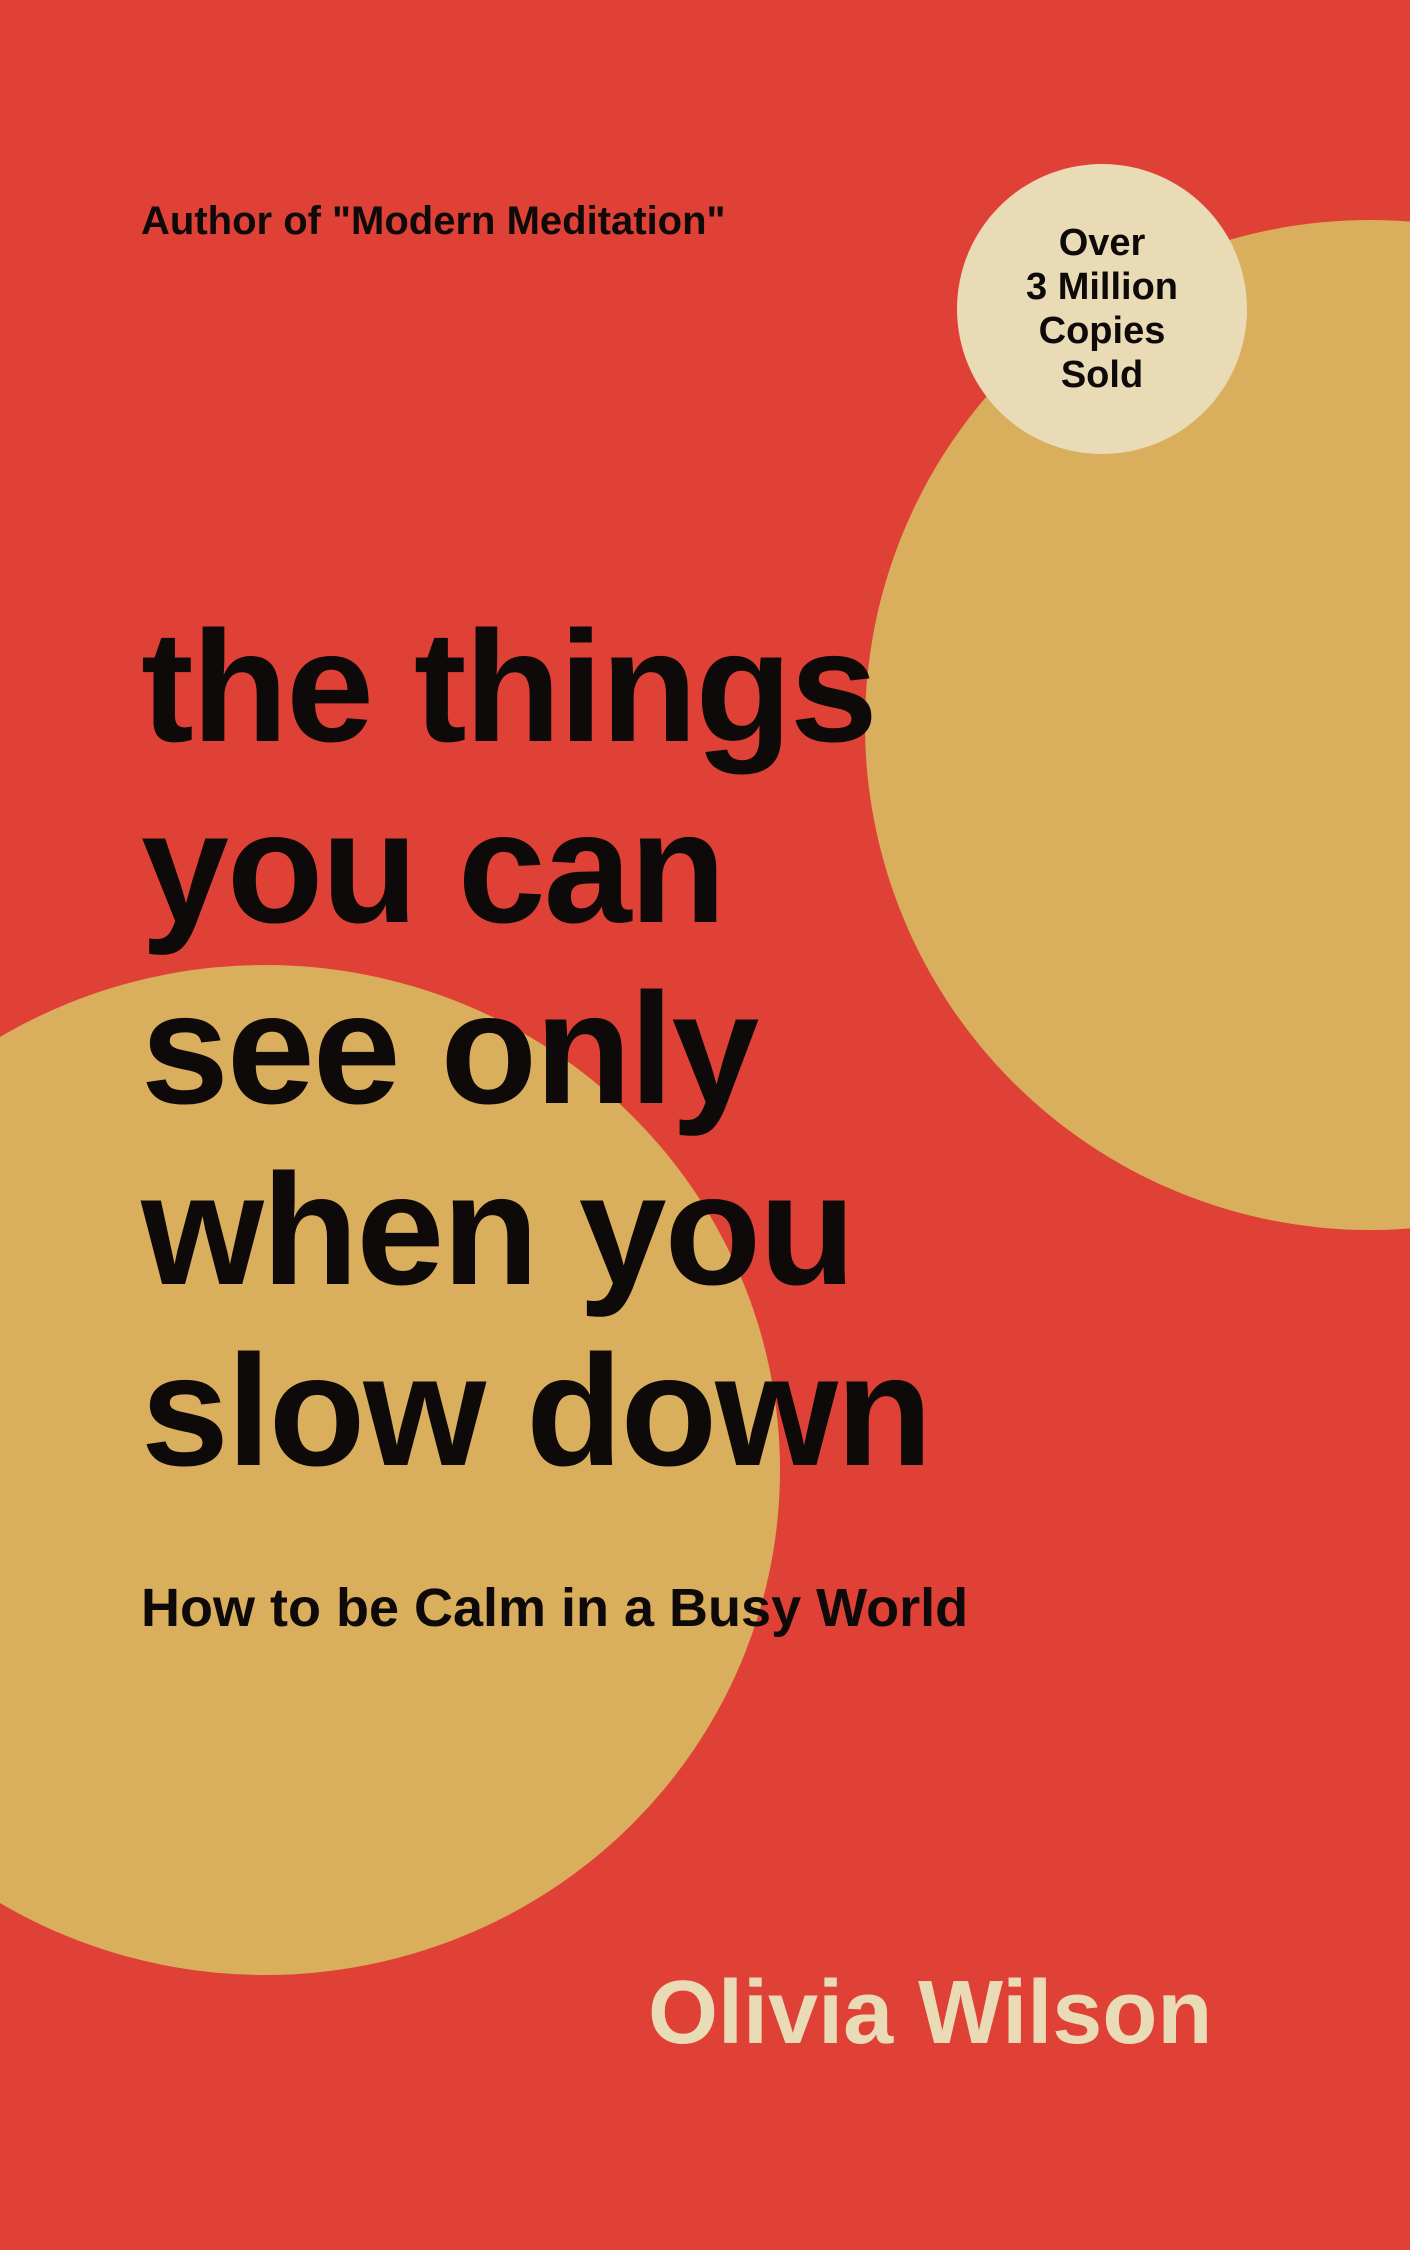  I want to click on title-line-5: slow down, so click(537, 1411).